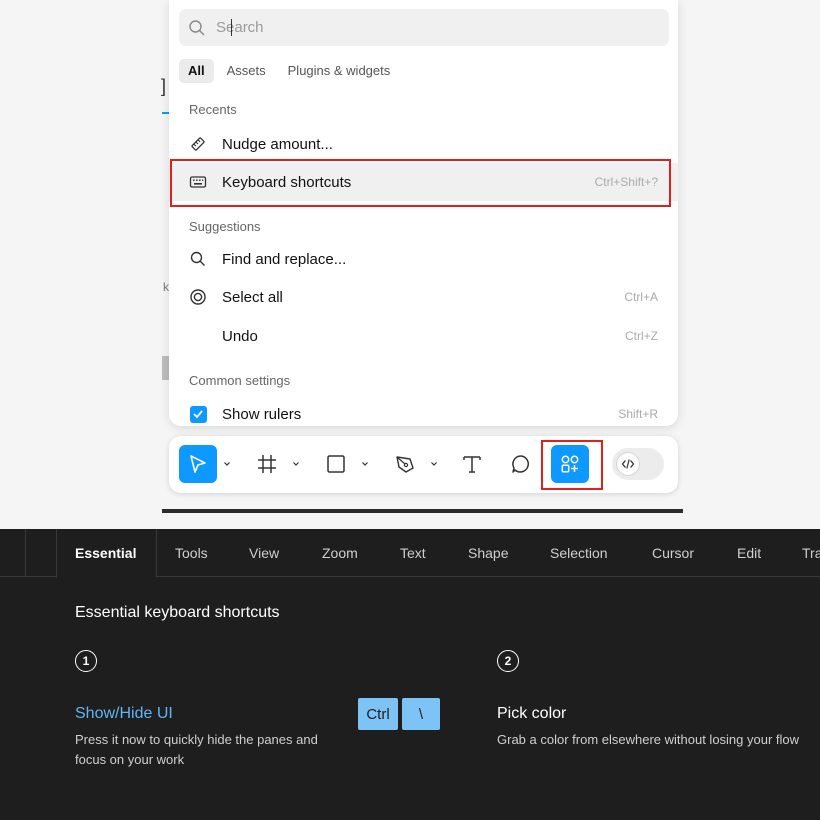  What do you see at coordinates (641, 297) in the screenshot?
I see `shortcut-hint: Ctrl+A` at bounding box center [641, 297].